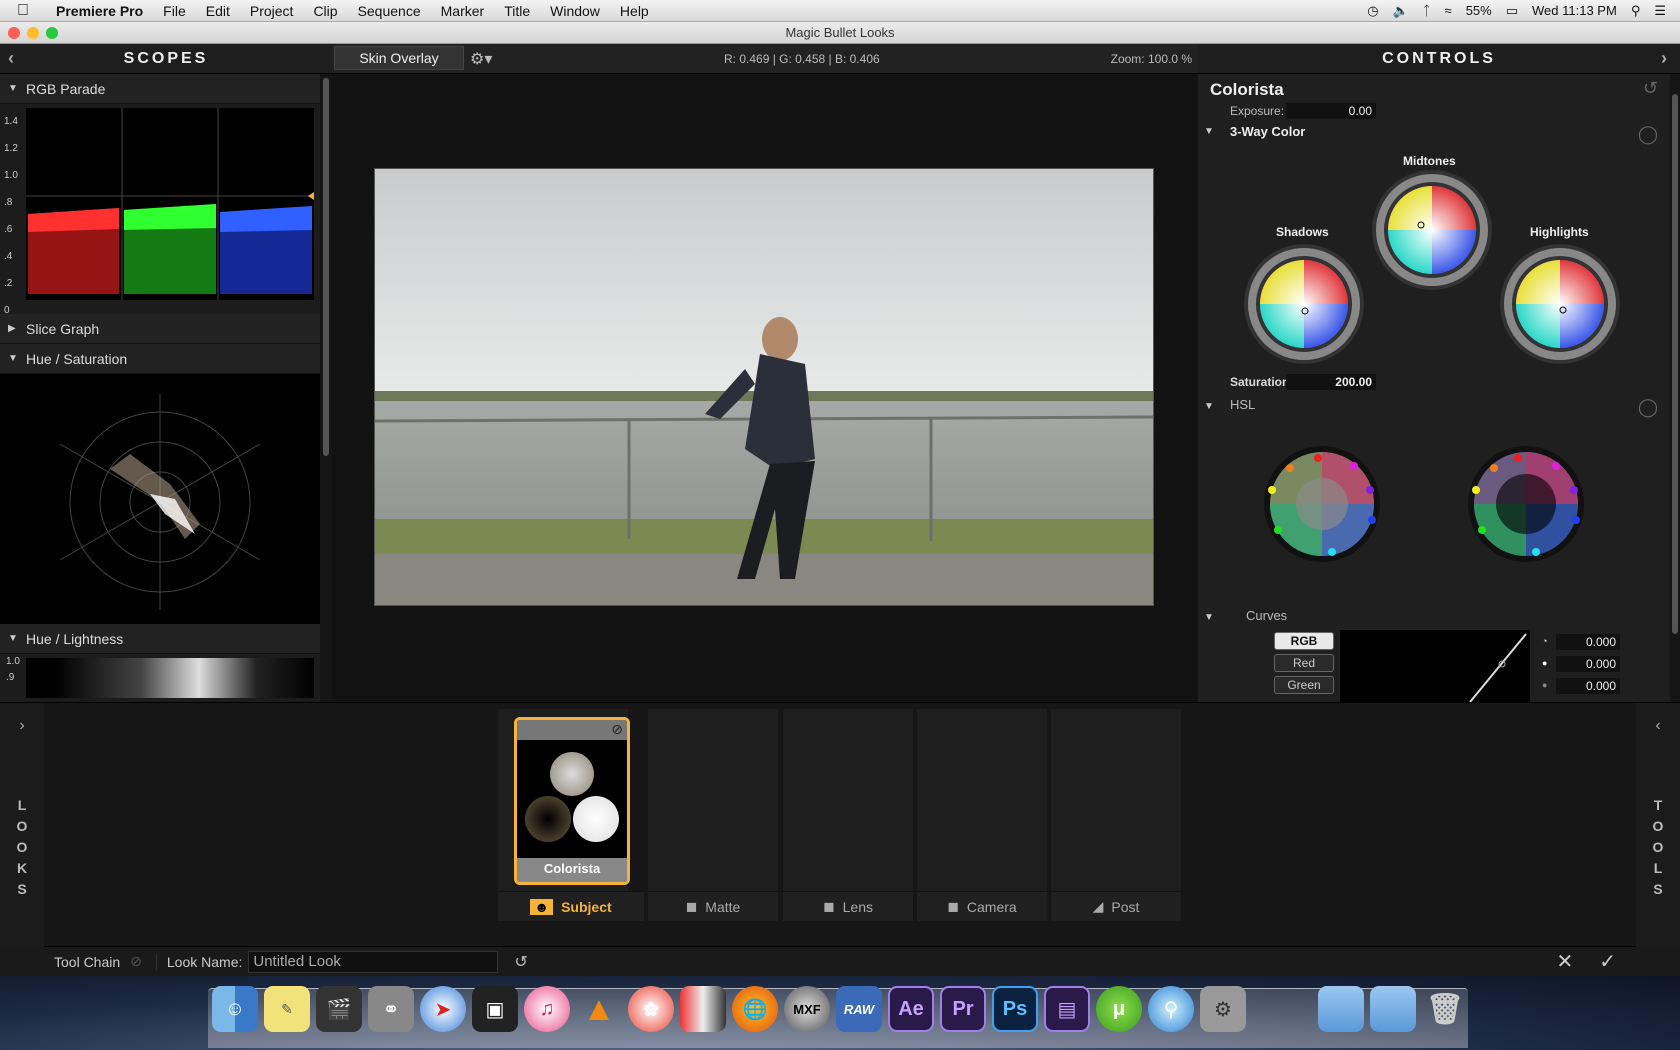 This screenshot has height=1050, width=1680. Describe the element at coordinates (1607, 961) in the screenshot. I see `confirm-icon: ✓` at that location.